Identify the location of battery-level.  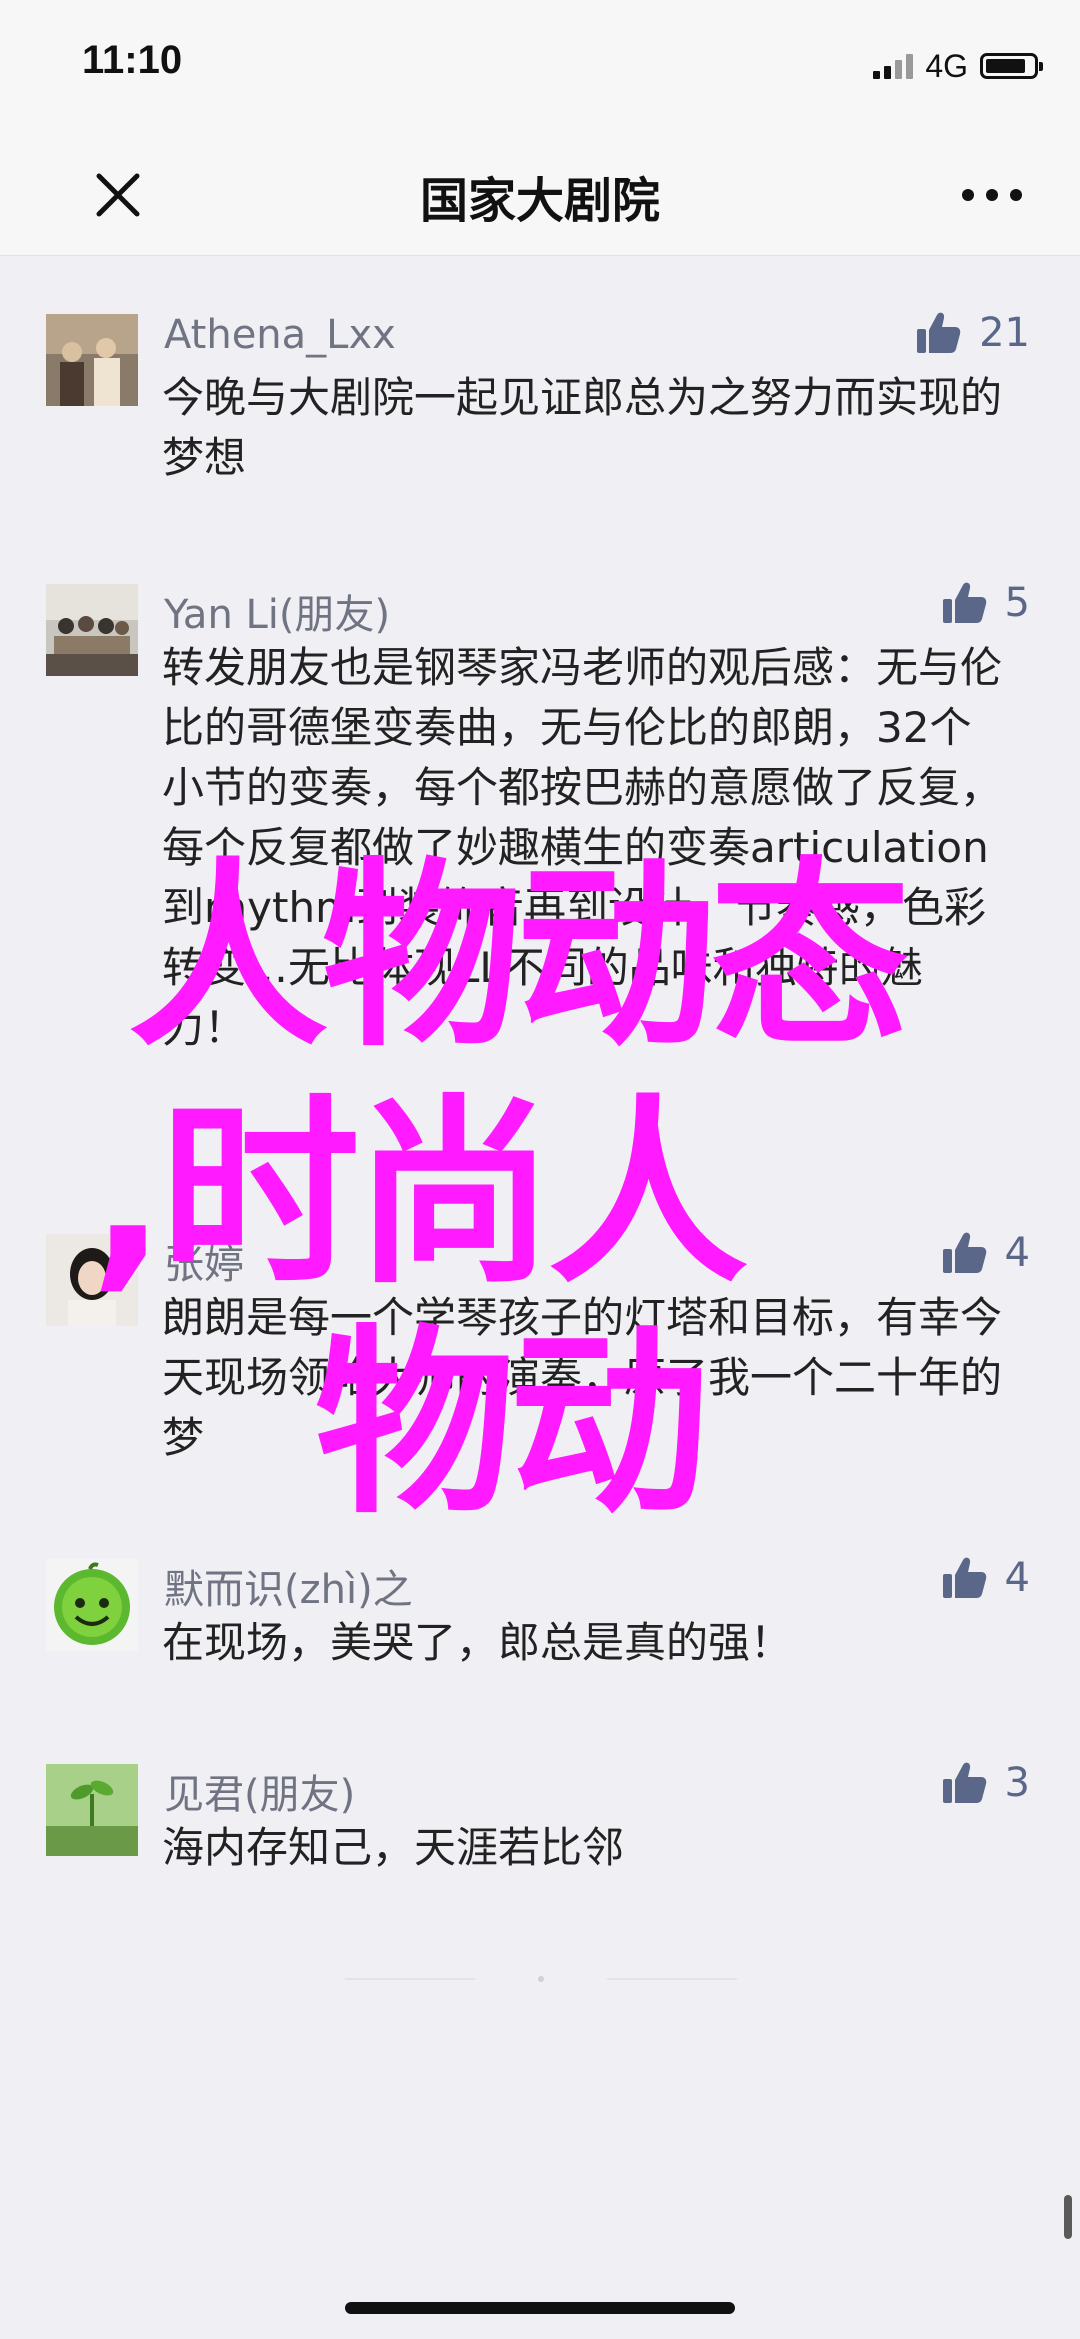
(1006, 66).